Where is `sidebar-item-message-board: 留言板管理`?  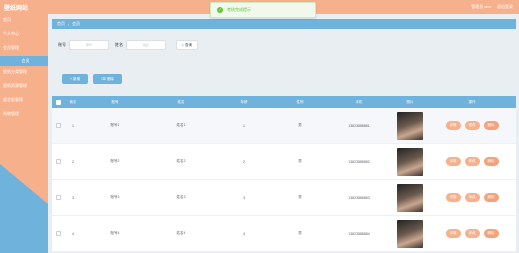 sidebar-item-message-board: 留言板管理 is located at coordinates (24, 101).